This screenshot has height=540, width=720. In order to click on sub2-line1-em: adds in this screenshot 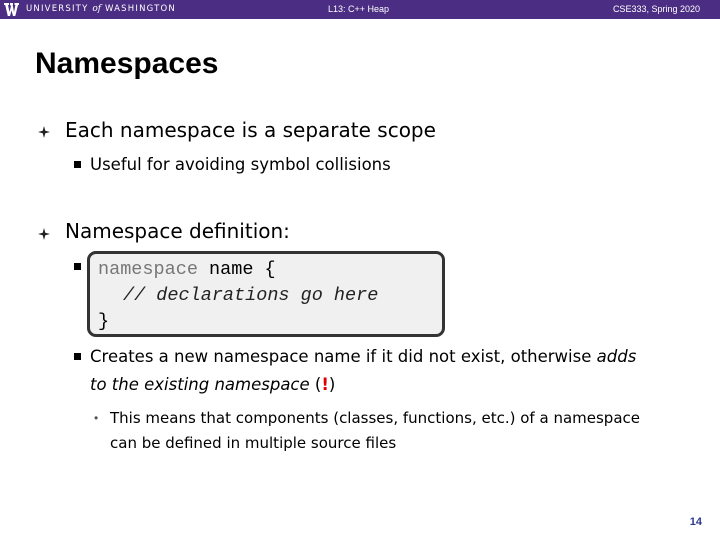, I will do `click(616, 356)`.